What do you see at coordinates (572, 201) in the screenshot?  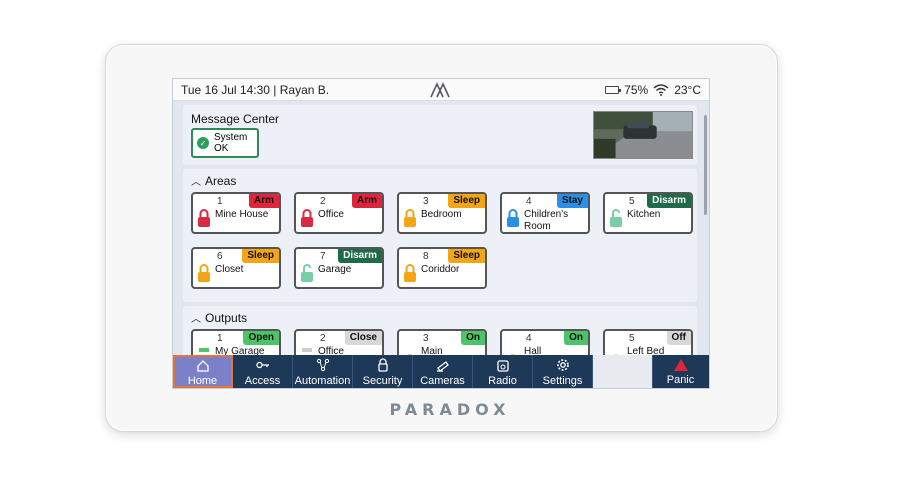 I see `status-badge: Stay` at bounding box center [572, 201].